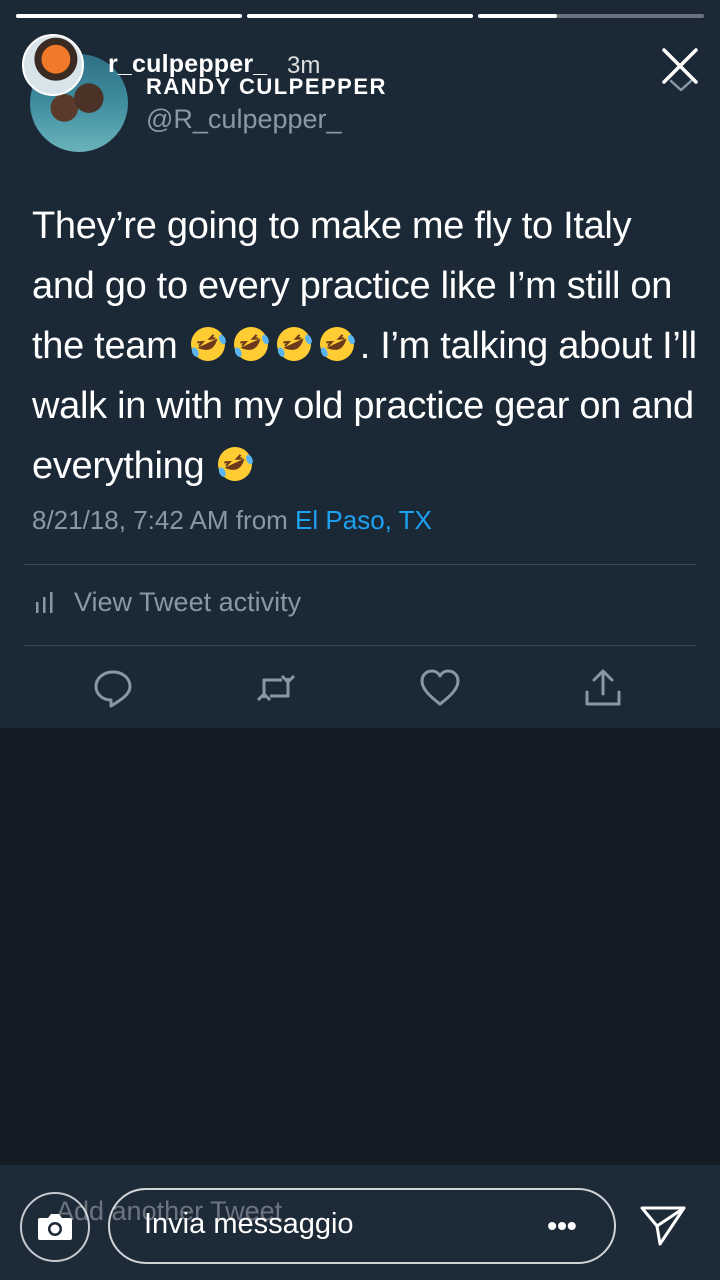 Image resolution: width=720 pixels, height=1280 pixels. I want to click on send-icon, so click(663, 1225).